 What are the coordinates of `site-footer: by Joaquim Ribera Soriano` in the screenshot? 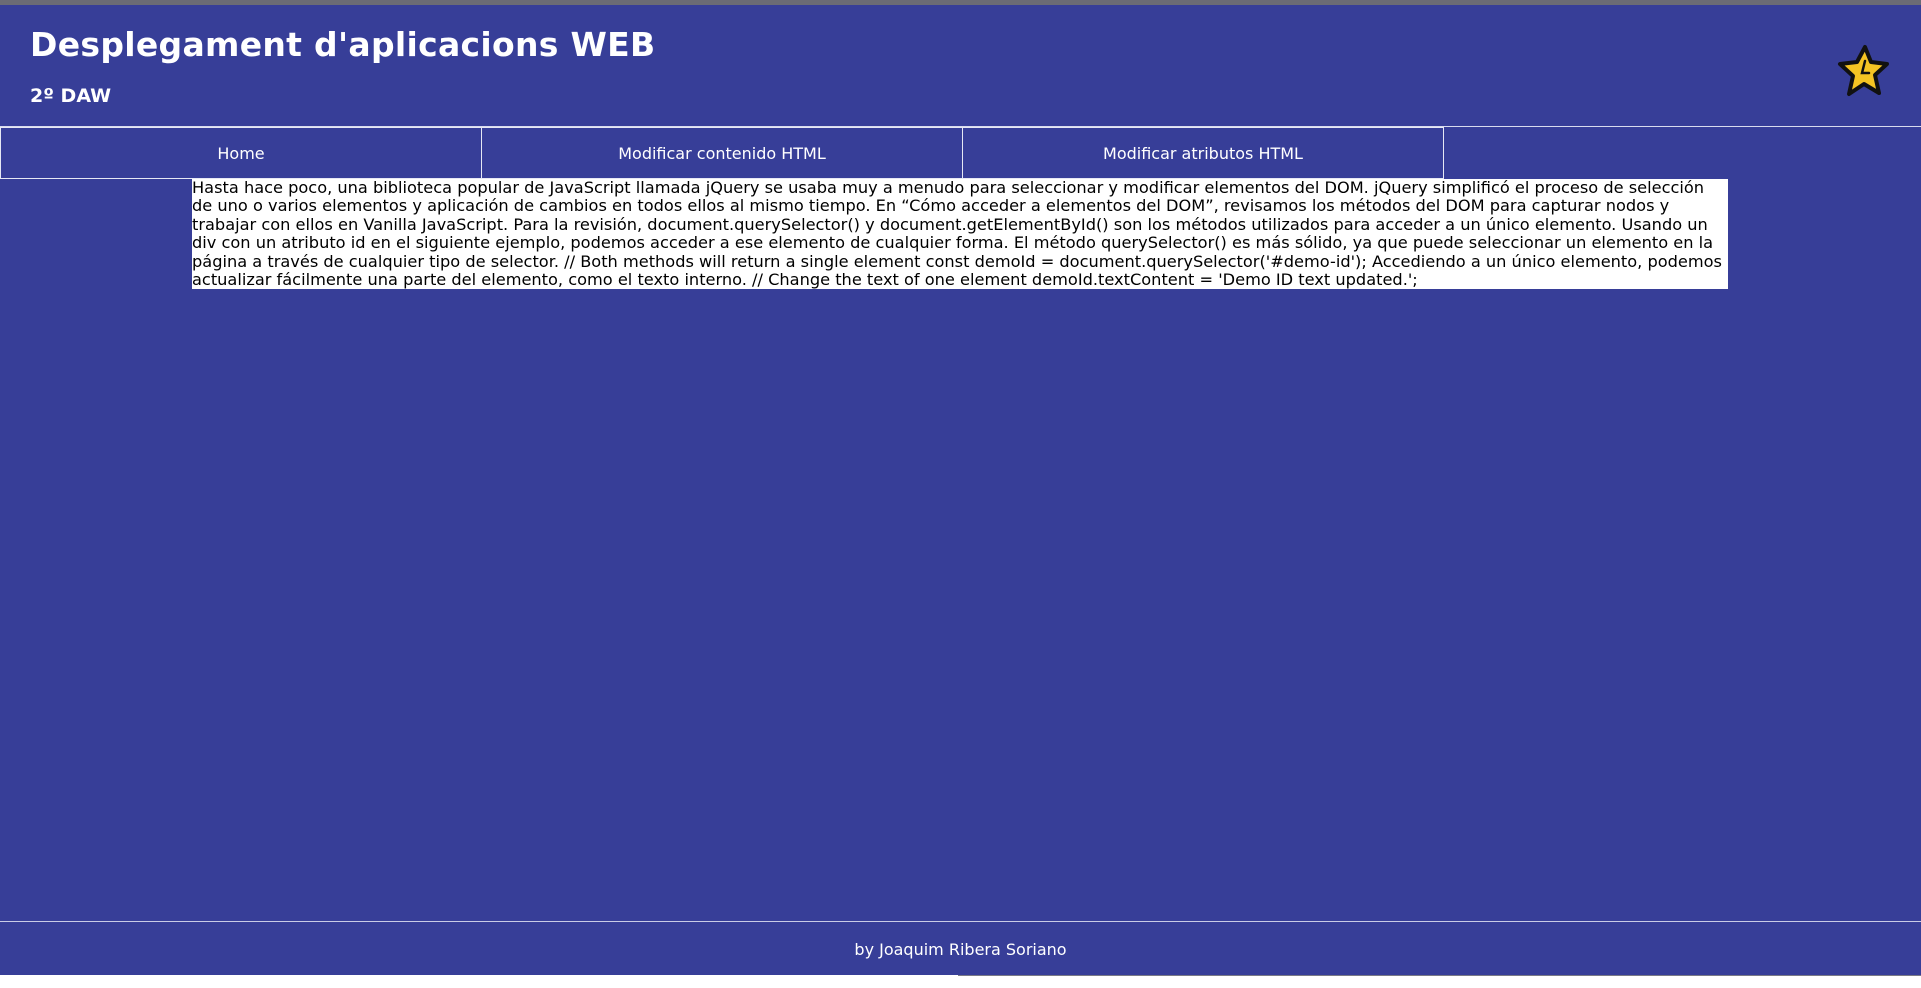 It's located at (960, 948).